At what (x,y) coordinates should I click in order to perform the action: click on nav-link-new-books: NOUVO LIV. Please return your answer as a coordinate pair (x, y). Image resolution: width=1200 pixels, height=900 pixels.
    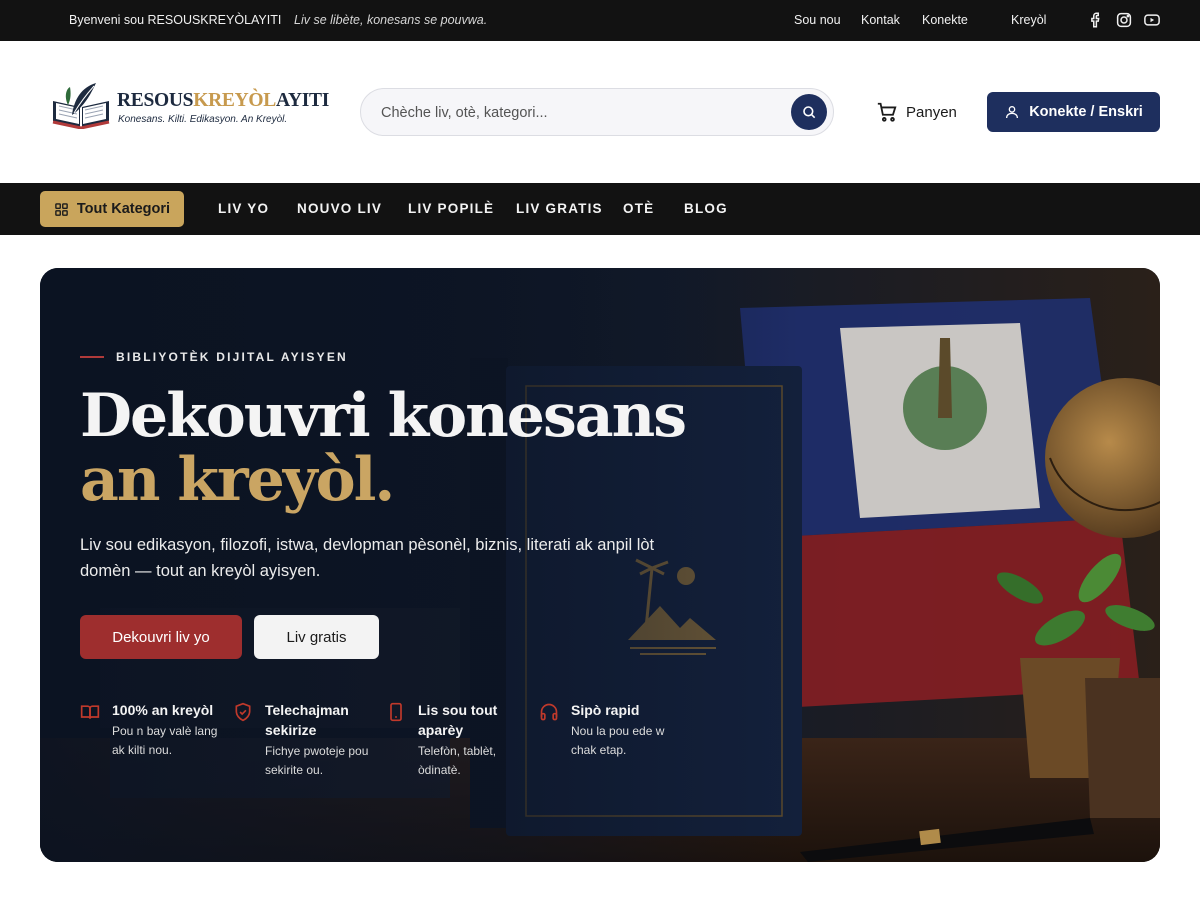
    Looking at the image, I should click on (339, 208).